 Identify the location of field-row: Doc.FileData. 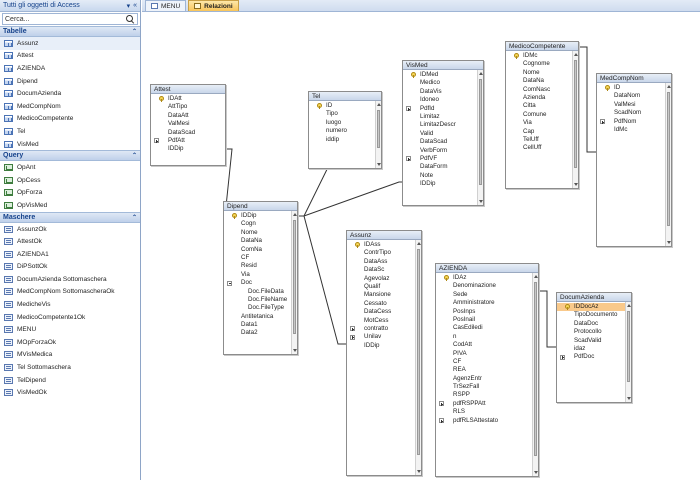
(260, 292).